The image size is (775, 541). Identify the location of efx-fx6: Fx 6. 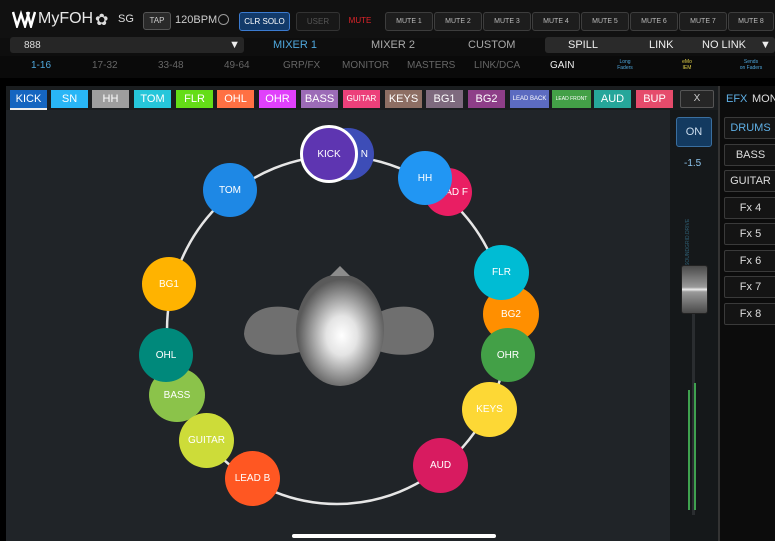
(749, 261).